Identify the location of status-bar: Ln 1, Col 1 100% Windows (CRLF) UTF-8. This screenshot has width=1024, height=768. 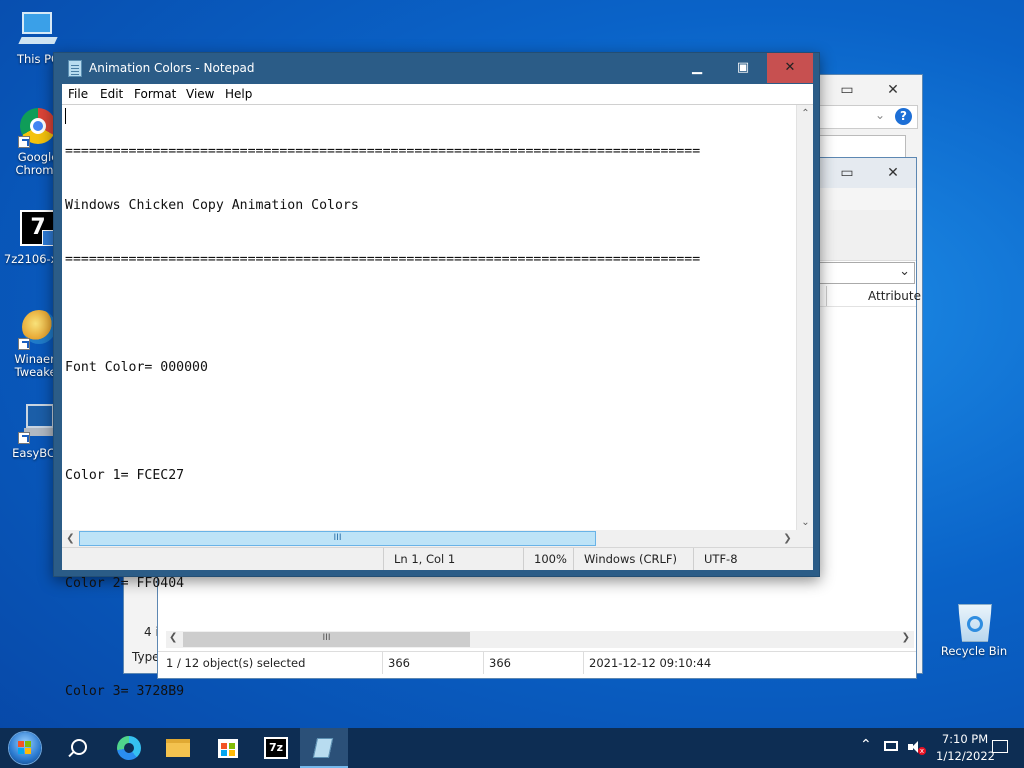
(437, 558).